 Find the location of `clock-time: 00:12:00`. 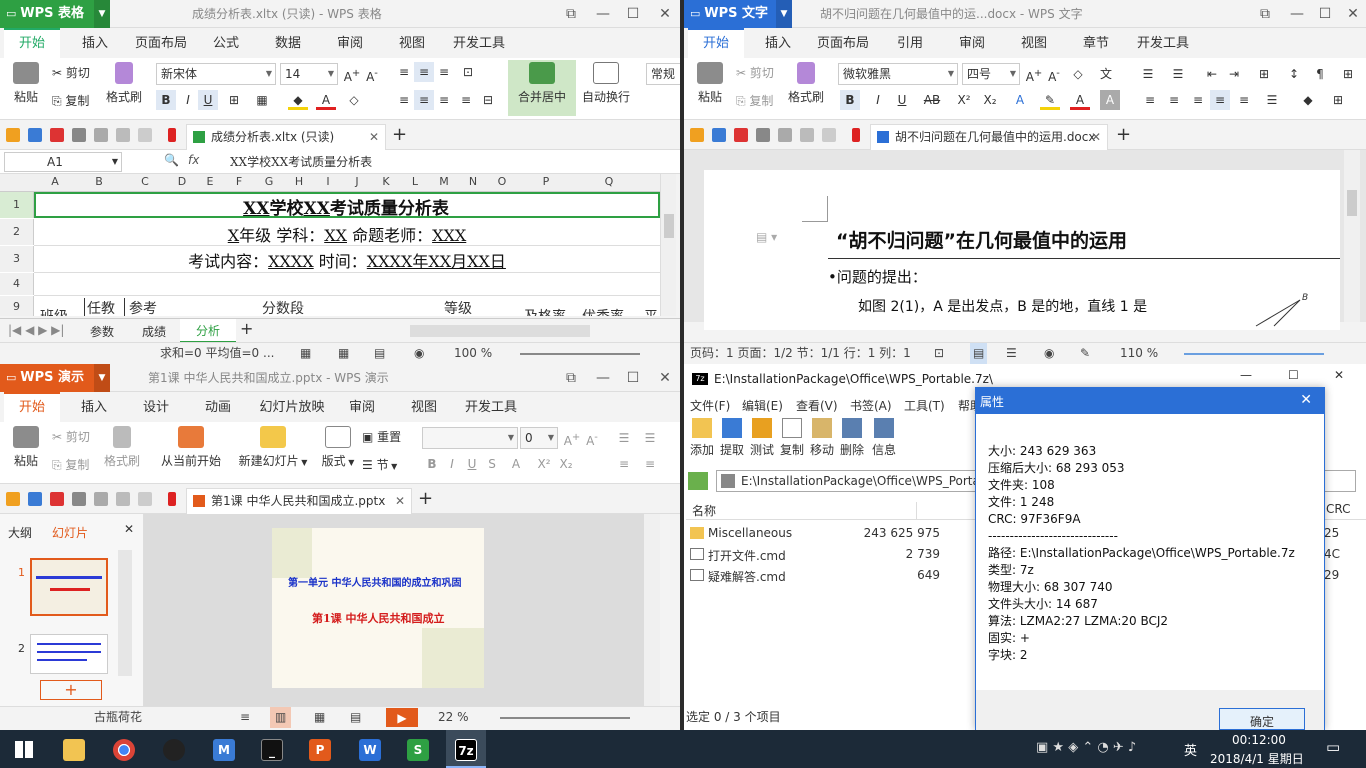

clock-time: 00:12:00 is located at coordinates (1259, 740).